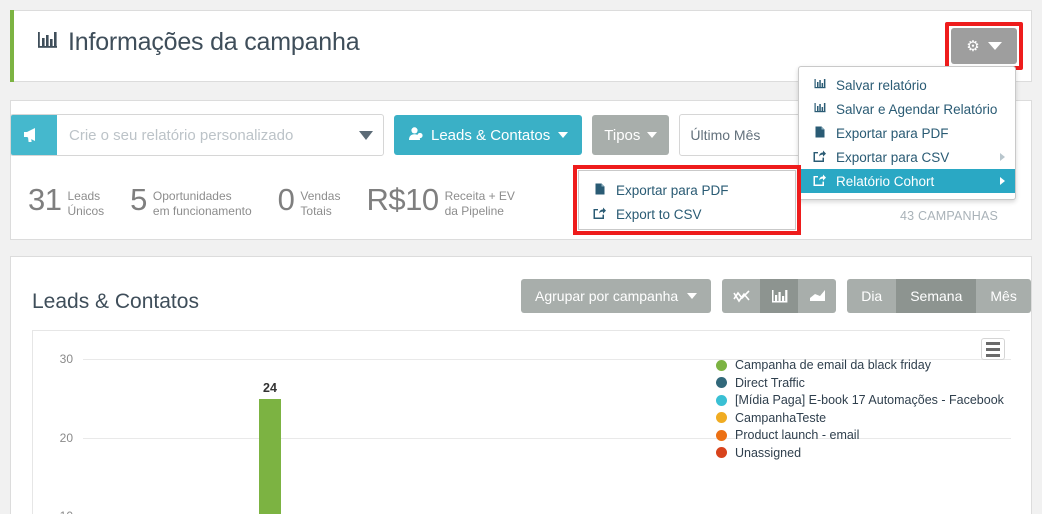  What do you see at coordinates (833, 365) in the screenshot?
I see `legend-label: Campanha de email da black friday` at bounding box center [833, 365].